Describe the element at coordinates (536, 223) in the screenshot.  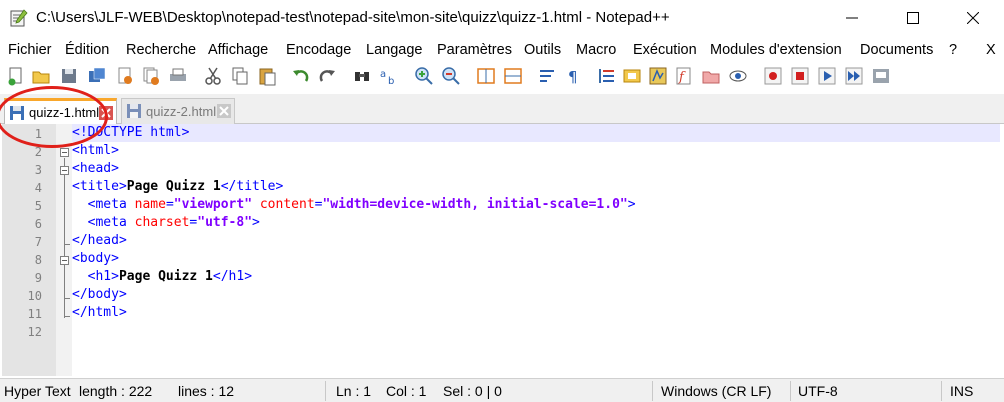
I see `code-line: <meta charset="utf-8">` at that location.